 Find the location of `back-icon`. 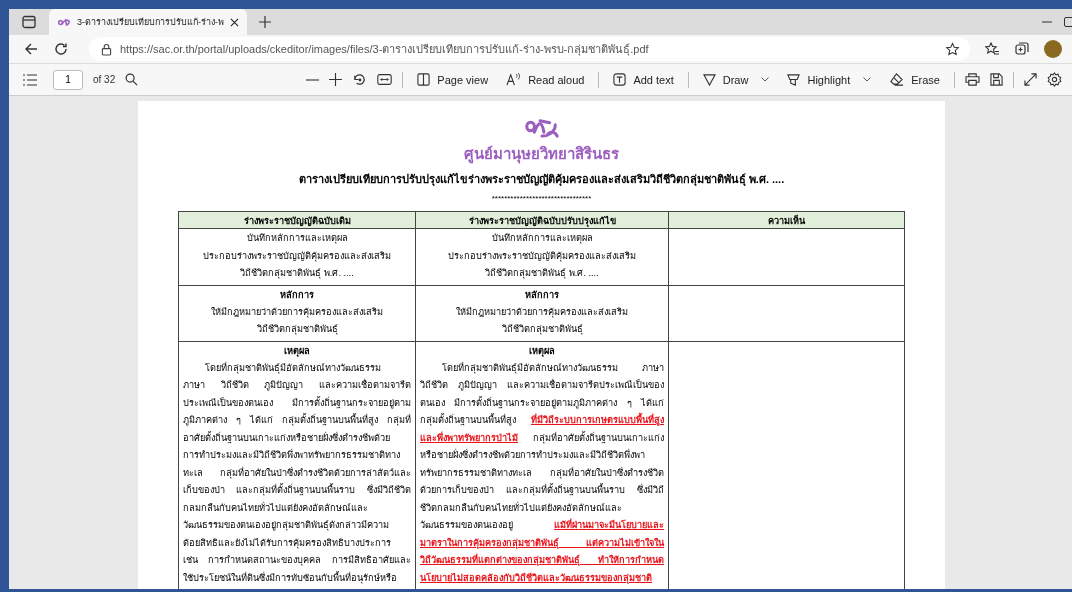

back-icon is located at coordinates (31, 49).